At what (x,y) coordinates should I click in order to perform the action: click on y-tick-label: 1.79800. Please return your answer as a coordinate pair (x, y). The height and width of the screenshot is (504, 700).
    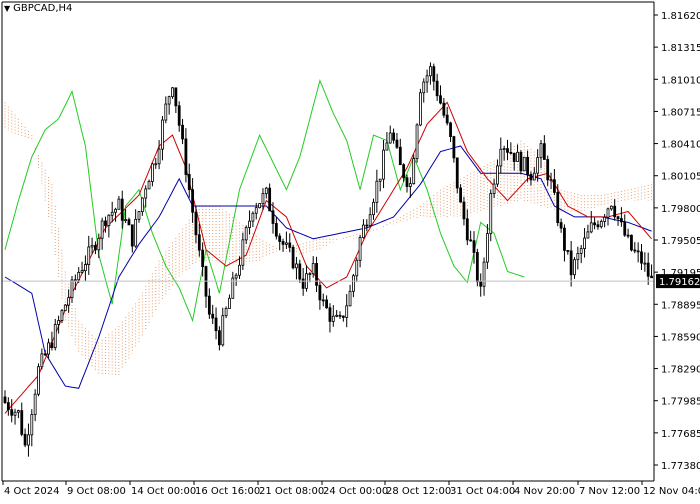
    Looking at the image, I should click on (680, 209).